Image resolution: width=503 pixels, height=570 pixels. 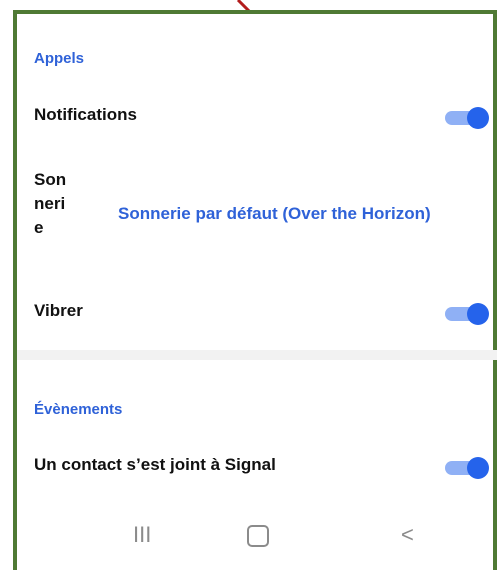 I want to click on recent-apps-button: III, so click(x=142, y=535).